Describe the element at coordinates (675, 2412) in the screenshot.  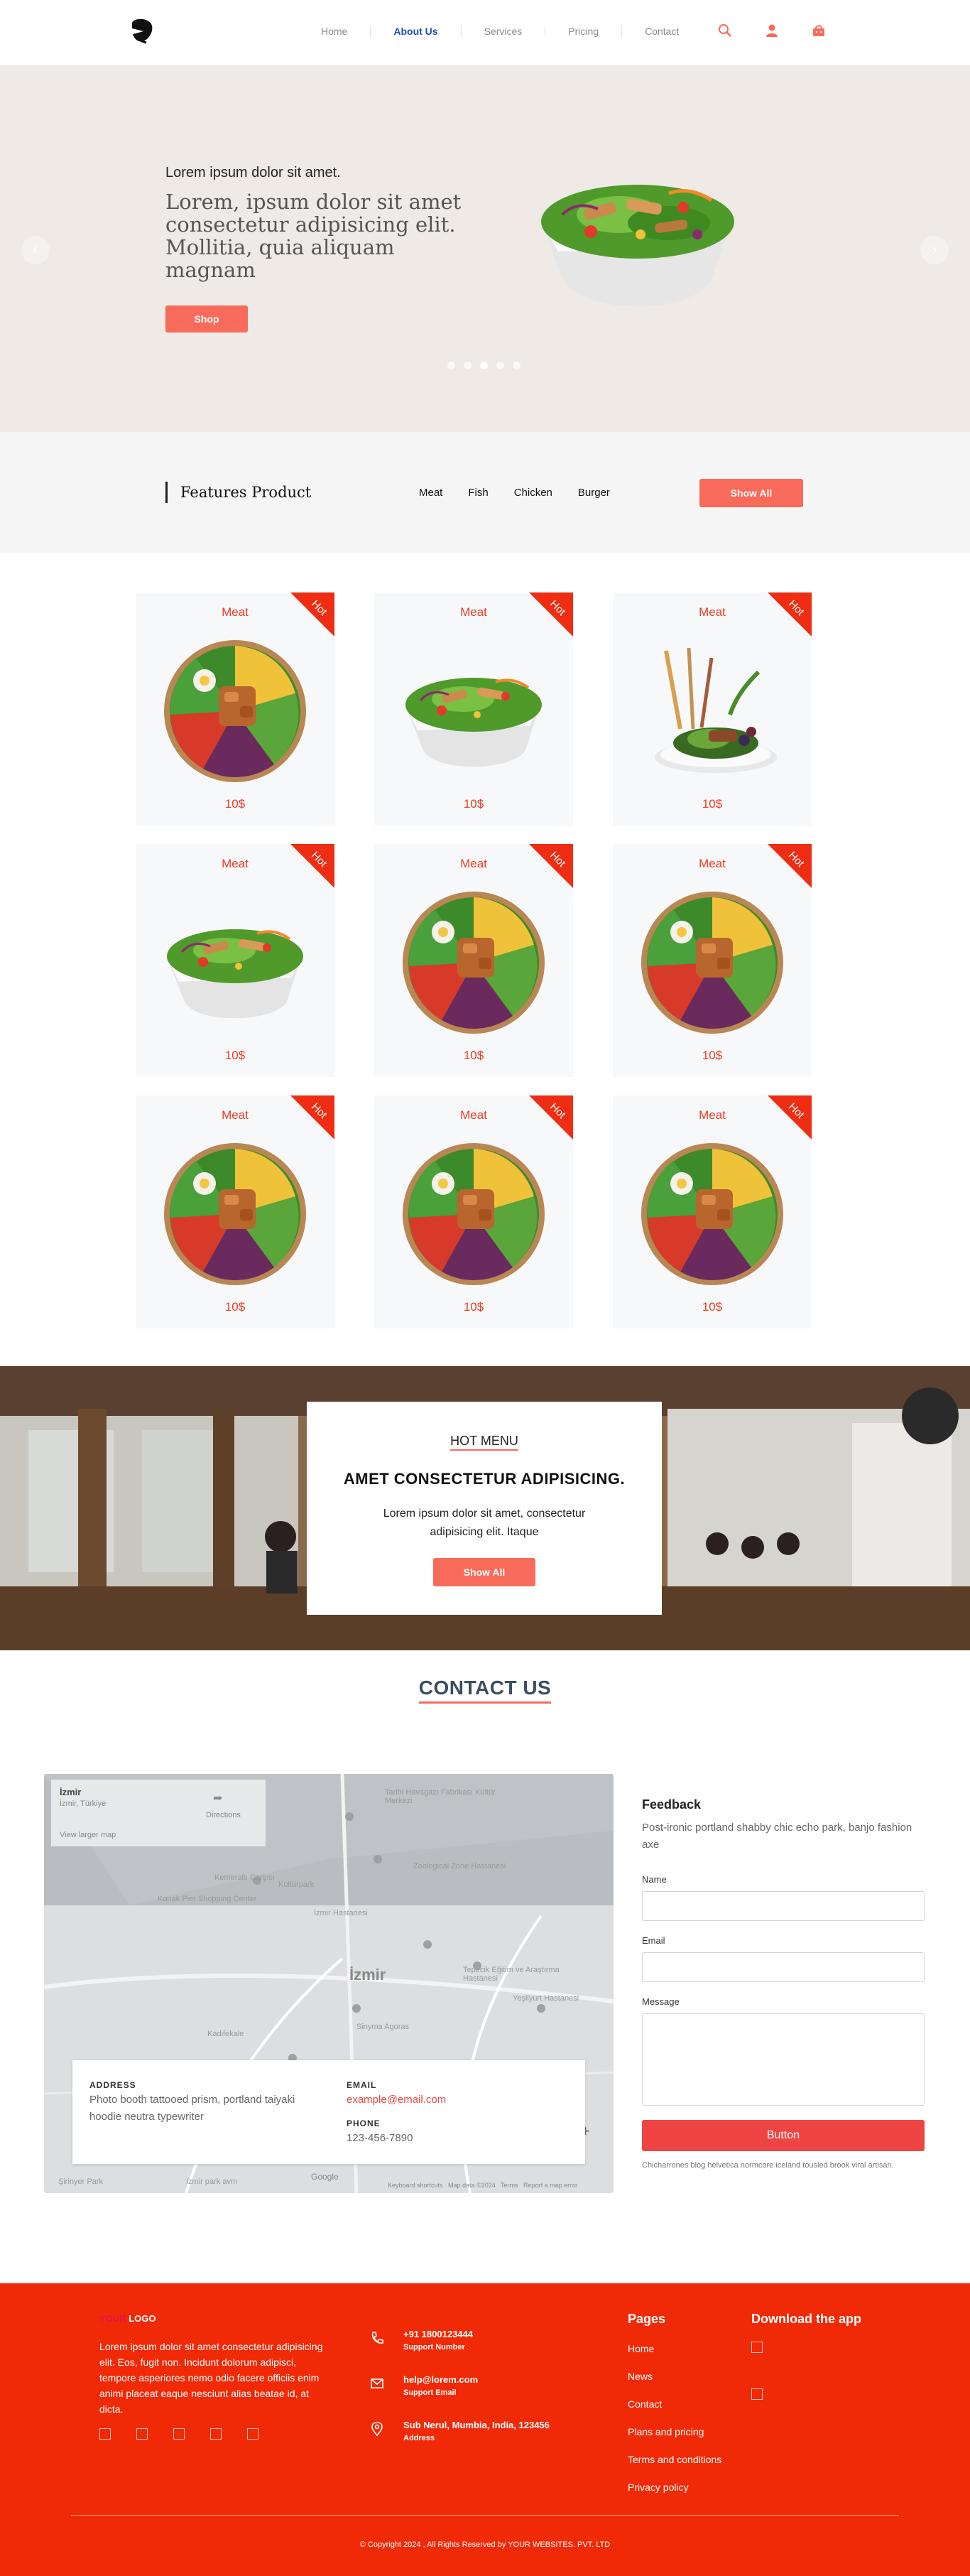
I see `footer-link-contact: Contact` at that location.